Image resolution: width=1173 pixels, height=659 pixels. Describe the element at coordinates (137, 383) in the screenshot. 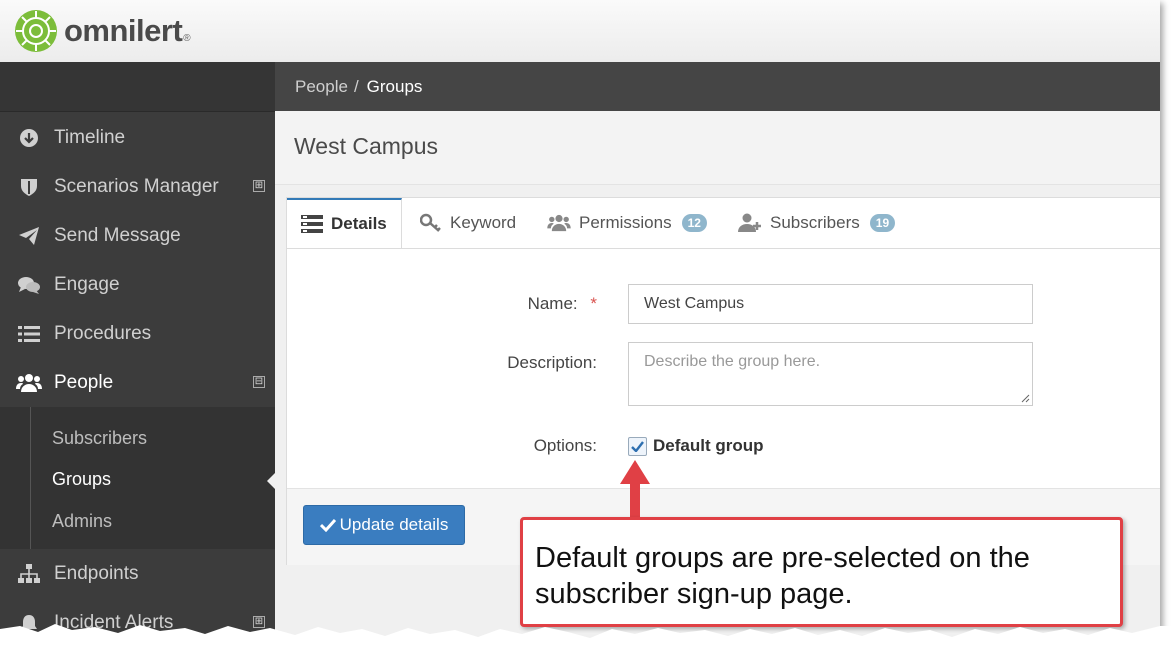

I see `sidebar-item-people: People ⊟` at that location.